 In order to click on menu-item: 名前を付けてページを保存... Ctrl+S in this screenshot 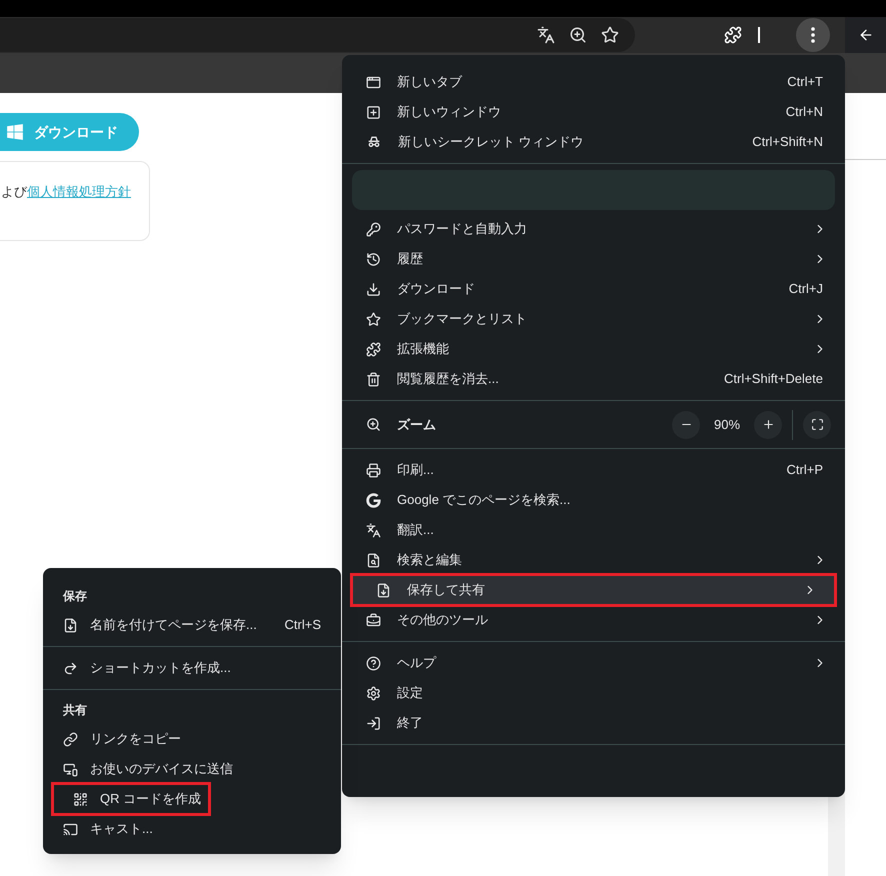, I will do `click(192, 625)`.